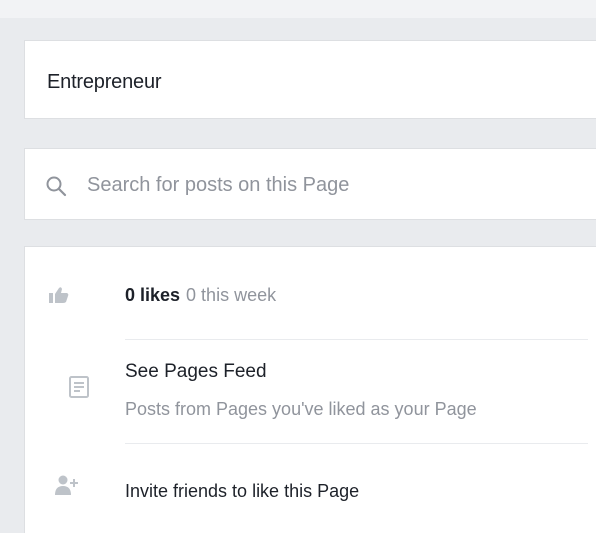 This screenshot has width=596, height=533. Describe the element at coordinates (298, 9) in the screenshot. I see `top-strip` at that location.